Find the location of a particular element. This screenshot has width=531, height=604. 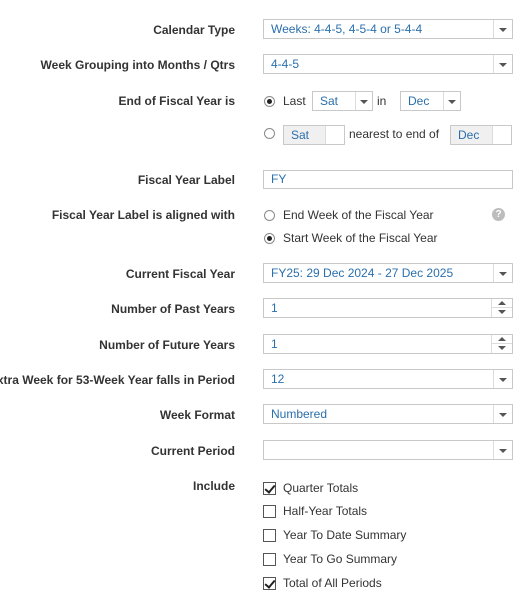

ytg-summary-label: Year To Go Summary is located at coordinates (340, 559).